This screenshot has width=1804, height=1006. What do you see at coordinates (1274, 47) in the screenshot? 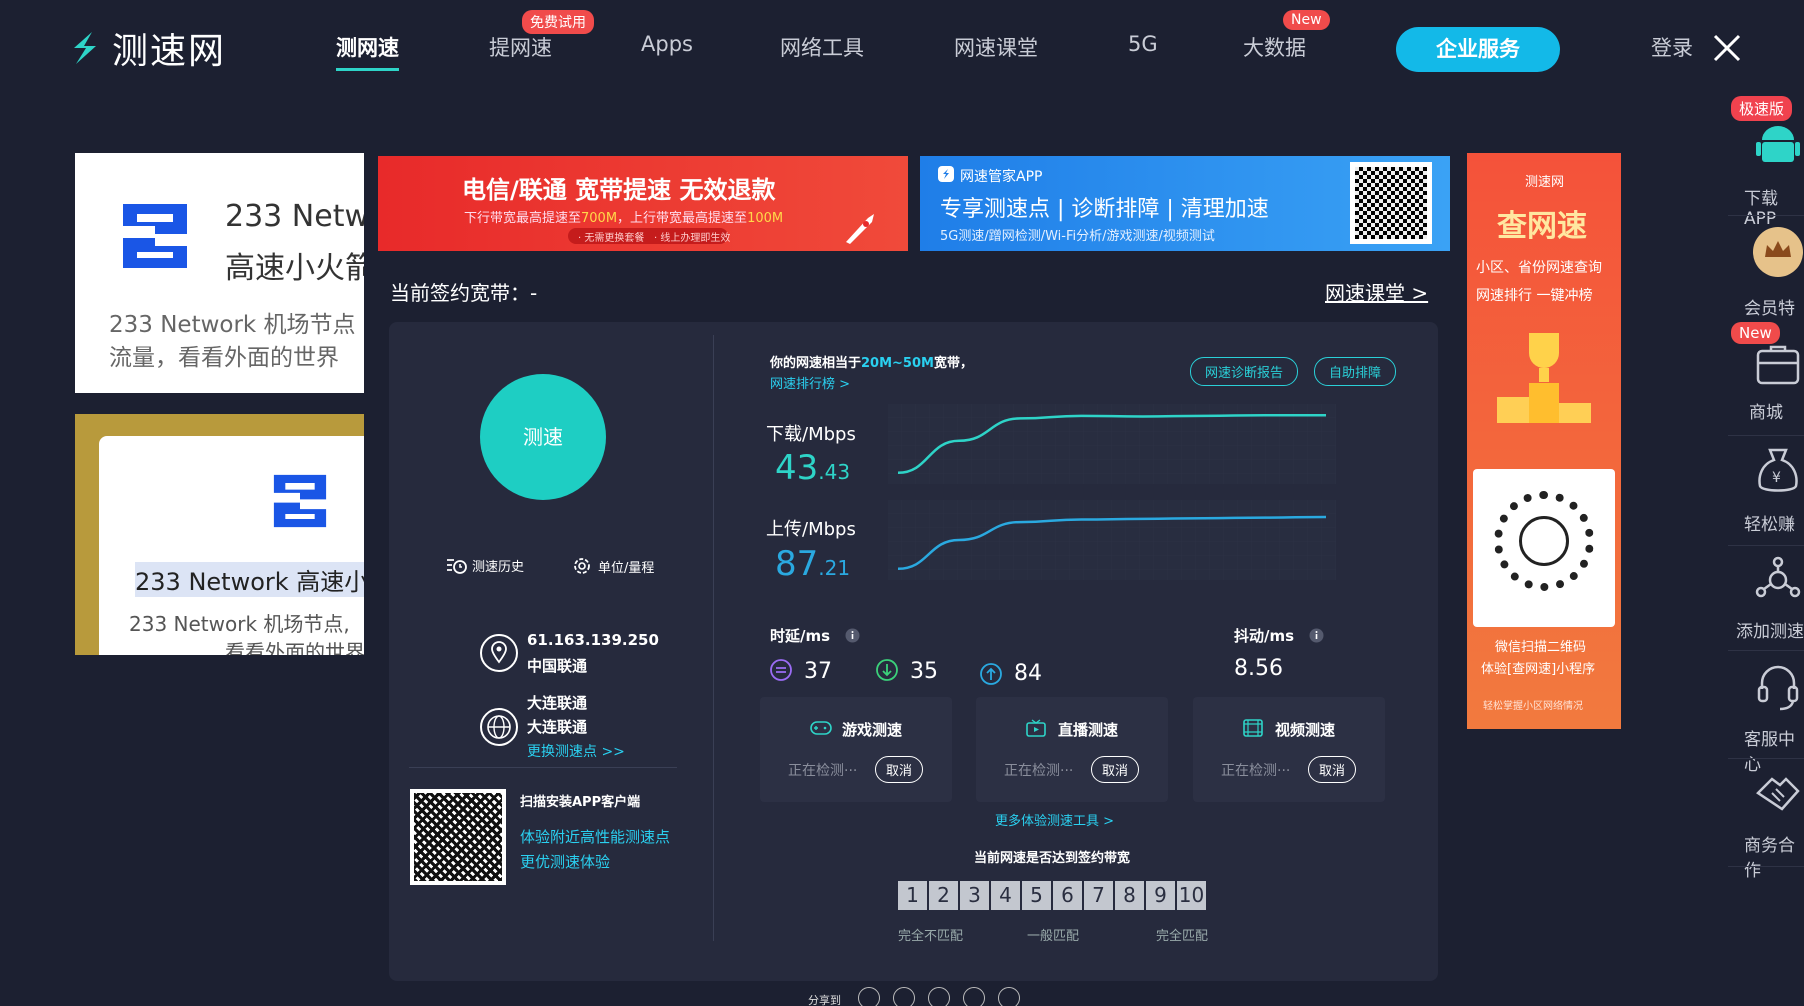
I see `nav-big-data: 大数据` at bounding box center [1274, 47].